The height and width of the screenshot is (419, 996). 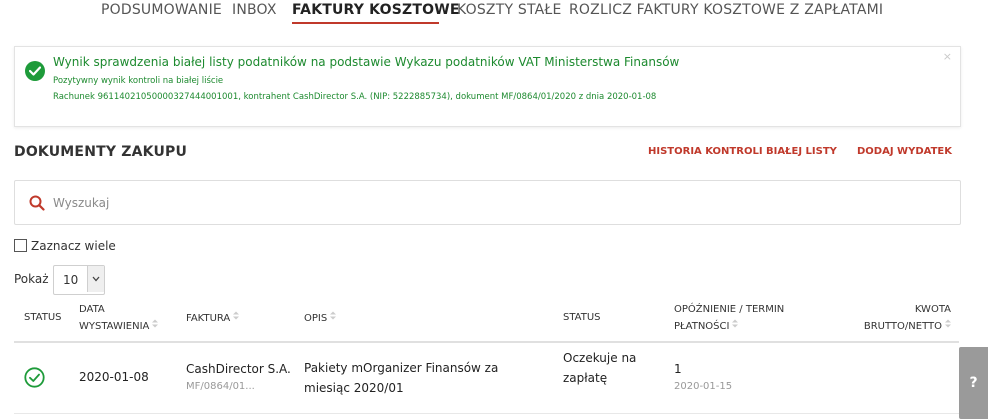 What do you see at coordinates (238, 369) in the screenshot?
I see `row-invoice-name: CashDirector S.A.` at bounding box center [238, 369].